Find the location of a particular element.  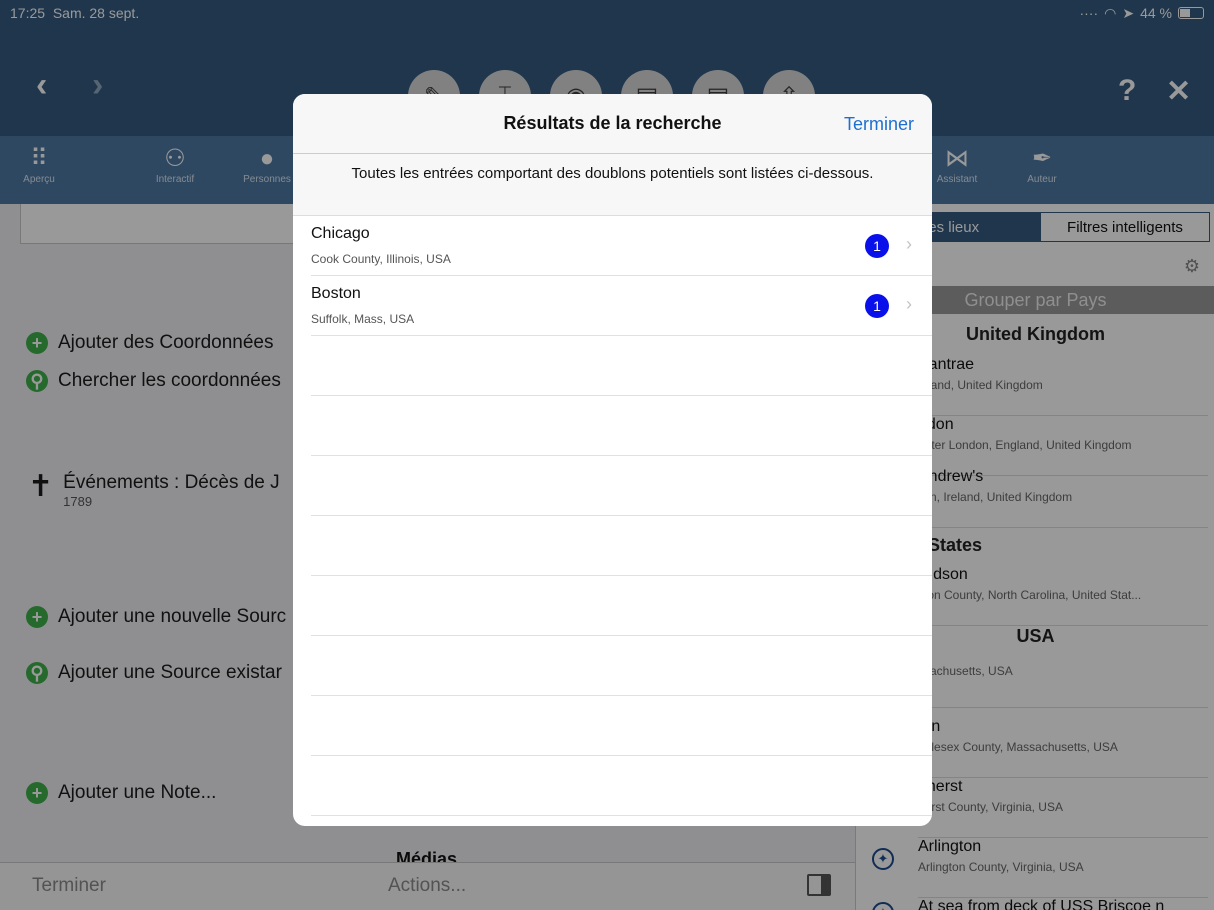

modal-done-button: Terminer is located at coordinates (879, 124).